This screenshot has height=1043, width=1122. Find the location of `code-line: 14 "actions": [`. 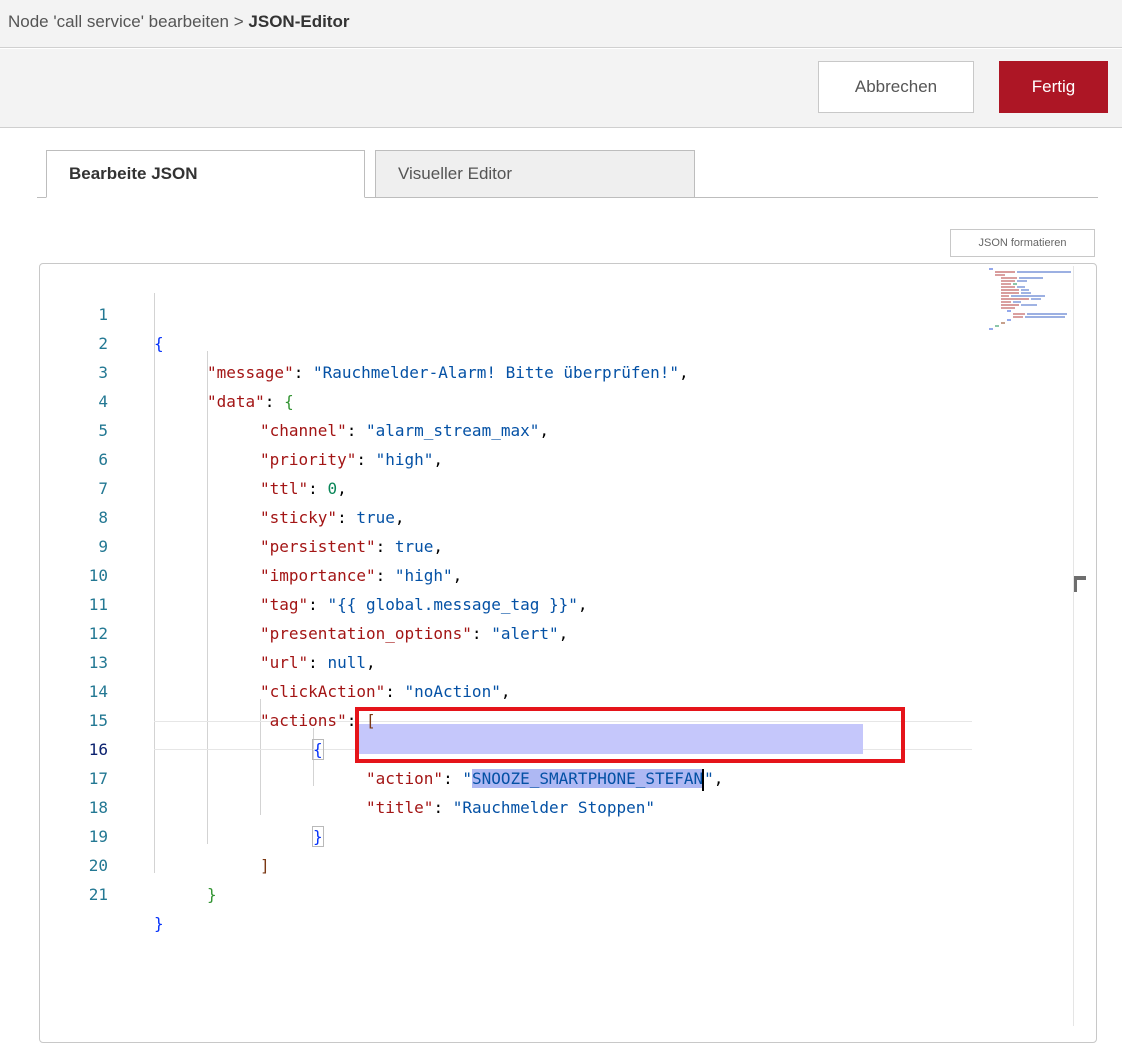

code-line: 14 "actions": [ is located at coordinates (555, 689).